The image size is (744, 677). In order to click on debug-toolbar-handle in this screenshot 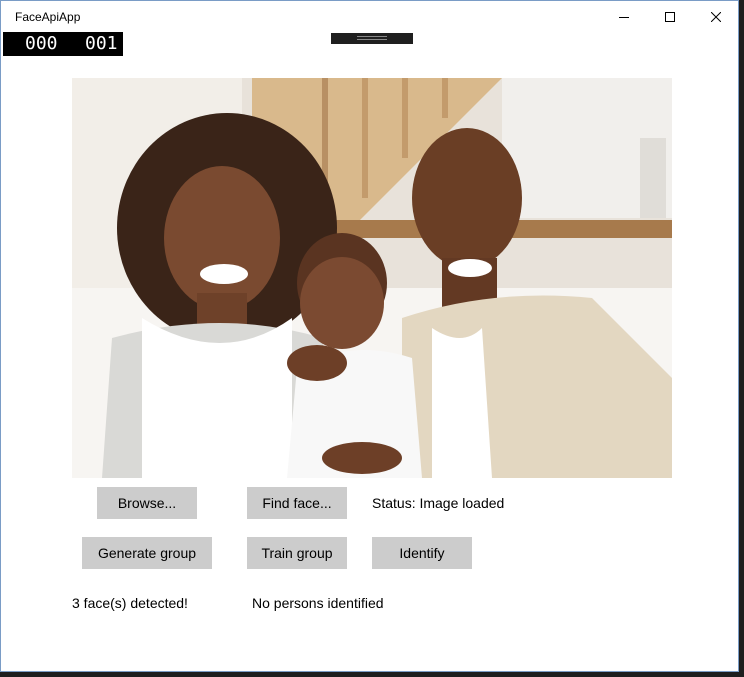, I will do `click(372, 38)`.